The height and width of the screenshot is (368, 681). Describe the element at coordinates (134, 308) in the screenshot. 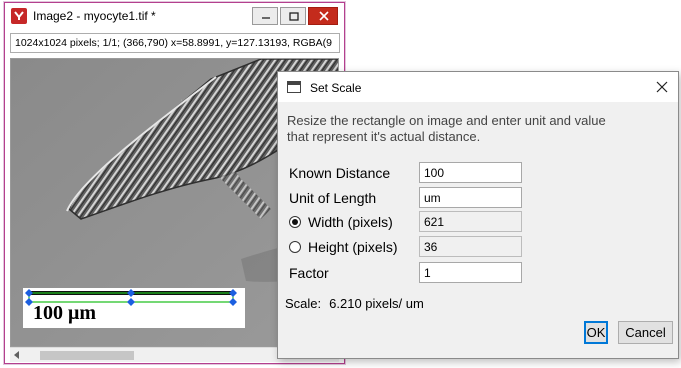

I see `scale-bar-overlay: 100 μm` at that location.